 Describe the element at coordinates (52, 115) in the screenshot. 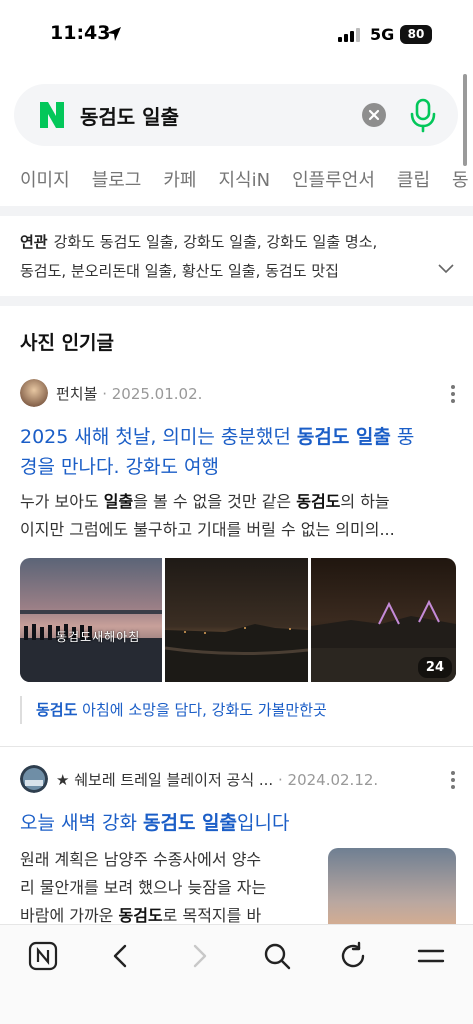

I see `naver-logo-icon` at that location.